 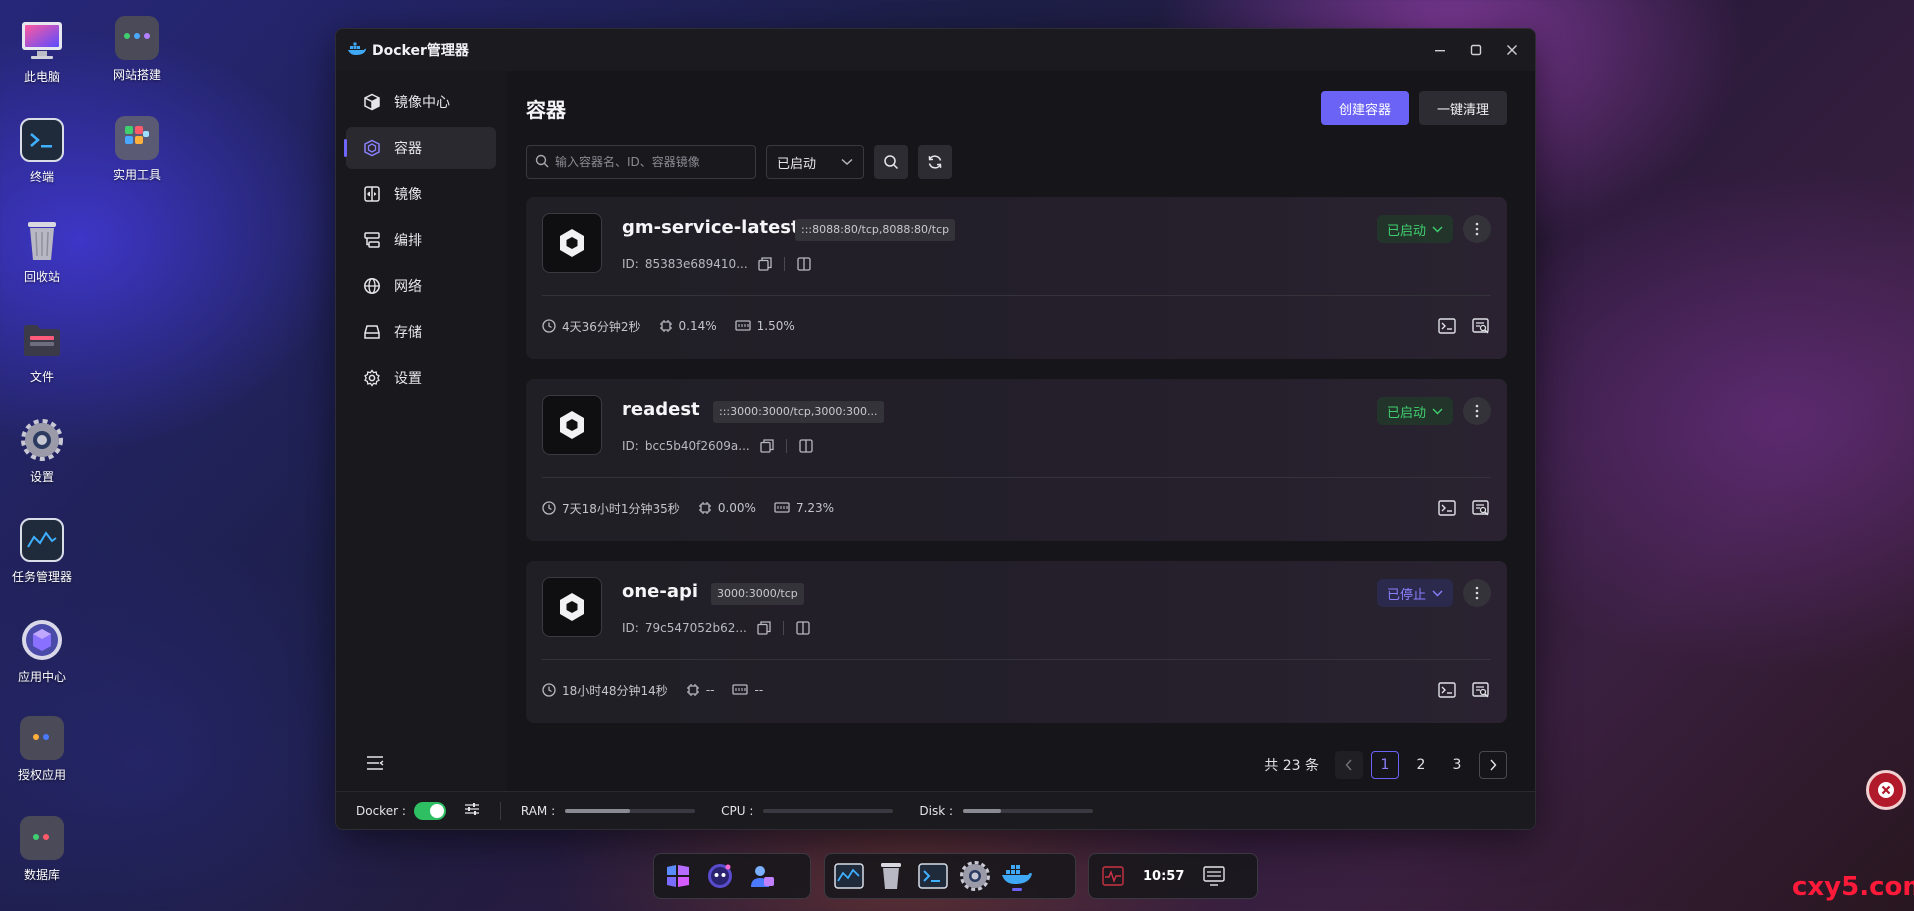 I want to click on sidebar-item-compose: 编排, so click(x=421, y=240).